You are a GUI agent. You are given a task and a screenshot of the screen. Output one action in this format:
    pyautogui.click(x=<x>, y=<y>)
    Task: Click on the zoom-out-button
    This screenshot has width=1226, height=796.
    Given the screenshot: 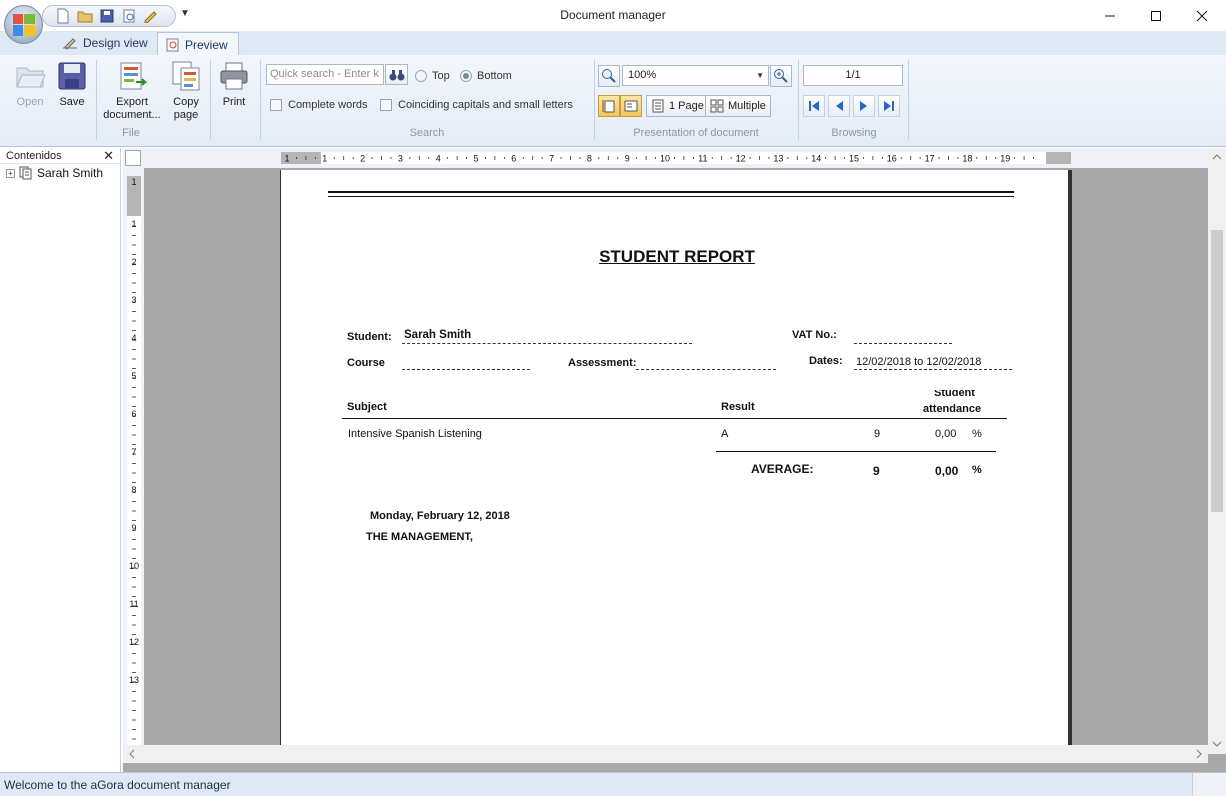 What is the action you would take?
    pyautogui.click(x=609, y=76)
    